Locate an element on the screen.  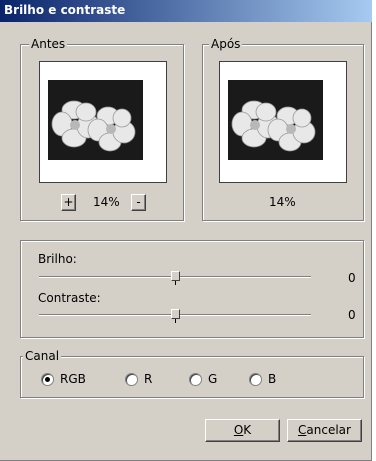
zoom-in-button: + is located at coordinates (68, 202).